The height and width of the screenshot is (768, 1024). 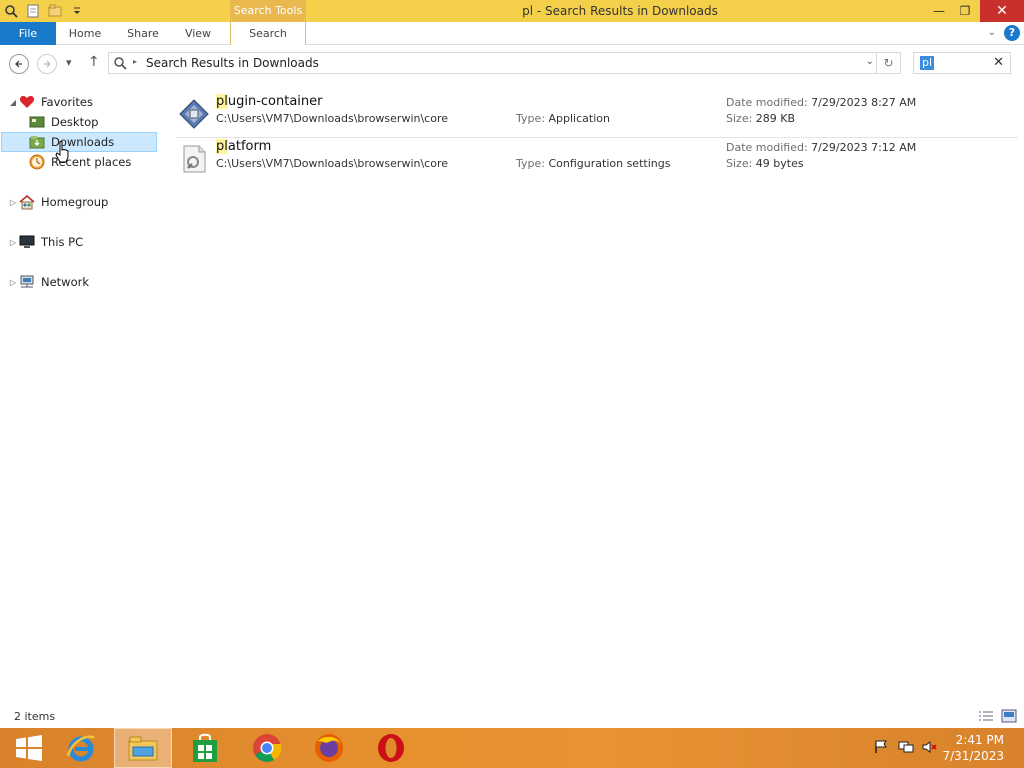 What do you see at coordinates (205, 748) in the screenshot?
I see `store-icon` at bounding box center [205, 748].